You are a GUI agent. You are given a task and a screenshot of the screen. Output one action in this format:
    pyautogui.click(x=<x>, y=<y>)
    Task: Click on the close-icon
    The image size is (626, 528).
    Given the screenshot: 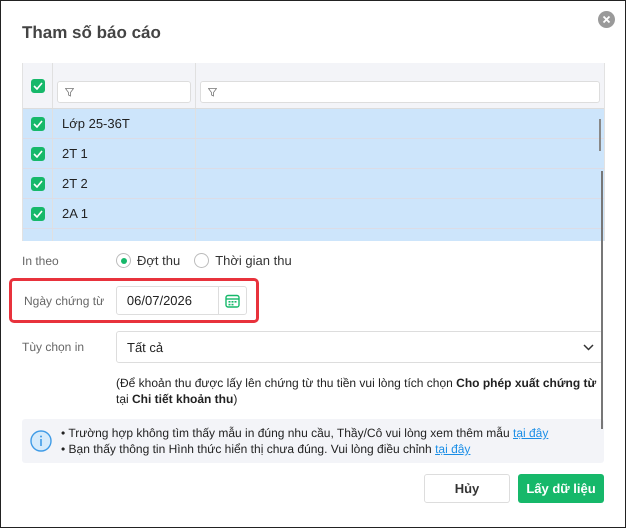 What is the action you would take?
    pyautogui.click(x=606, y=19)
    